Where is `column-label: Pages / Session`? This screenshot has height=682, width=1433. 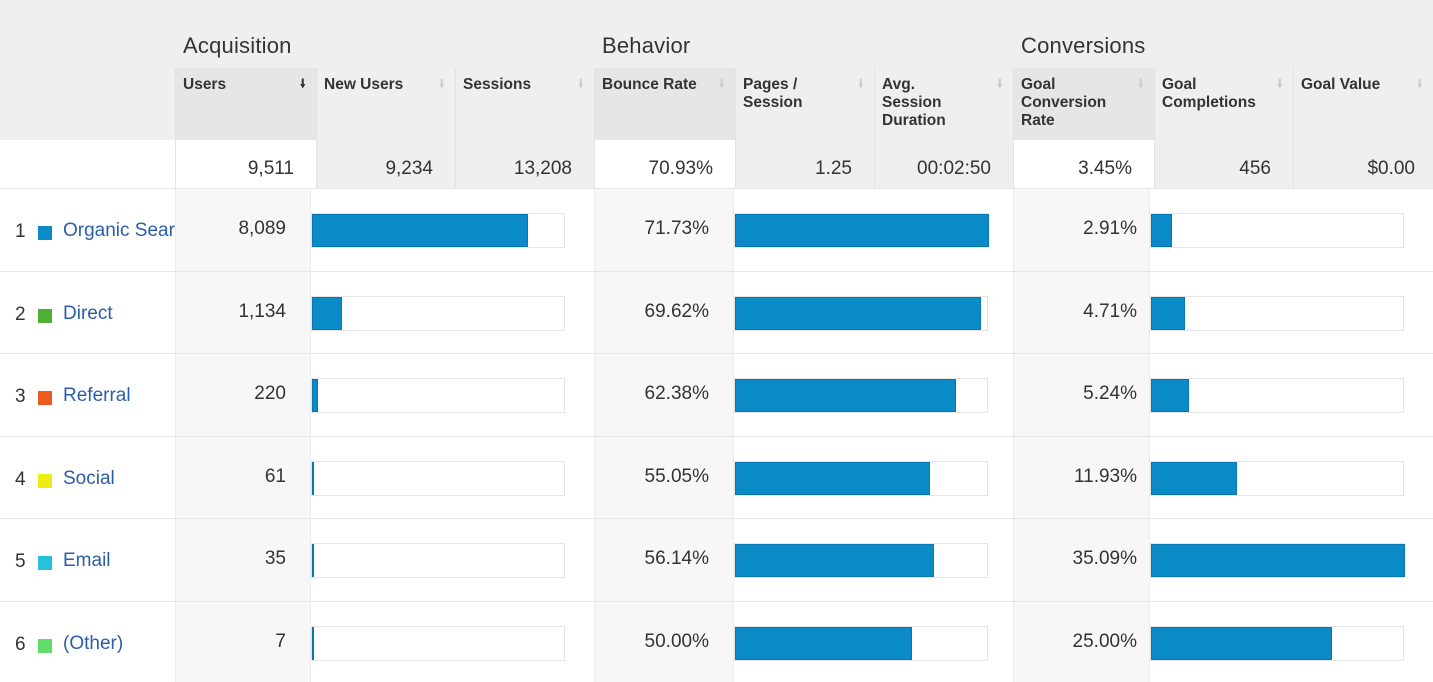 column-label: Pages / Session is located at coordinates (773, 93).